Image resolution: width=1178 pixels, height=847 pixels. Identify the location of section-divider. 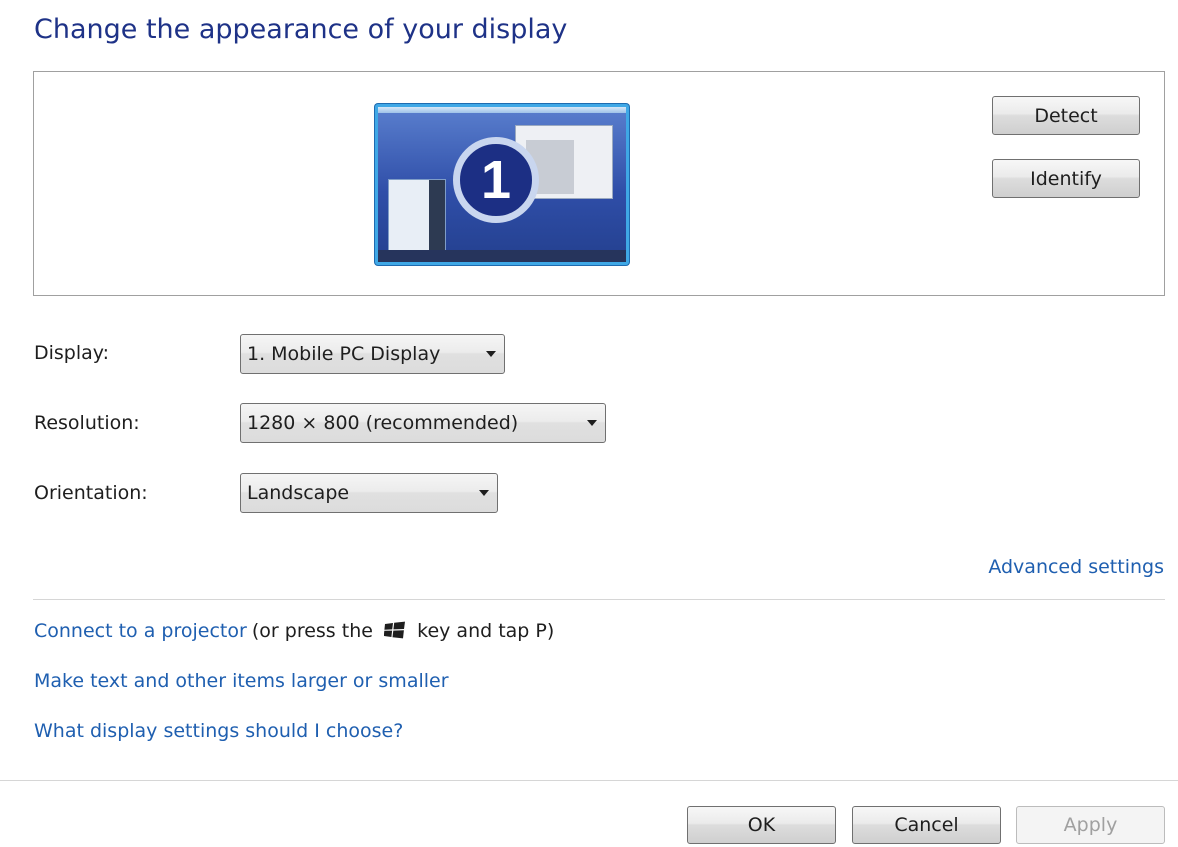
(599, 599).